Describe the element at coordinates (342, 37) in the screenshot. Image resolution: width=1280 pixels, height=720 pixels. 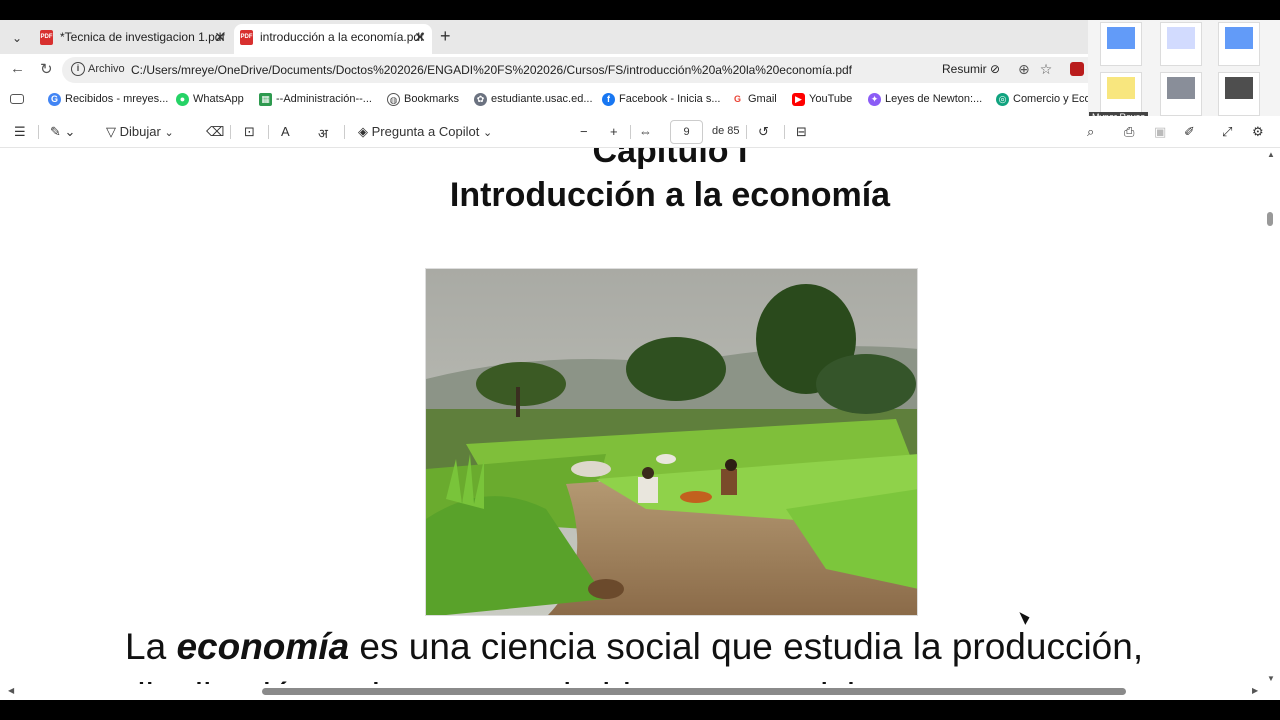
I see `tab-label: introducción a la economía.pdf` at that location.